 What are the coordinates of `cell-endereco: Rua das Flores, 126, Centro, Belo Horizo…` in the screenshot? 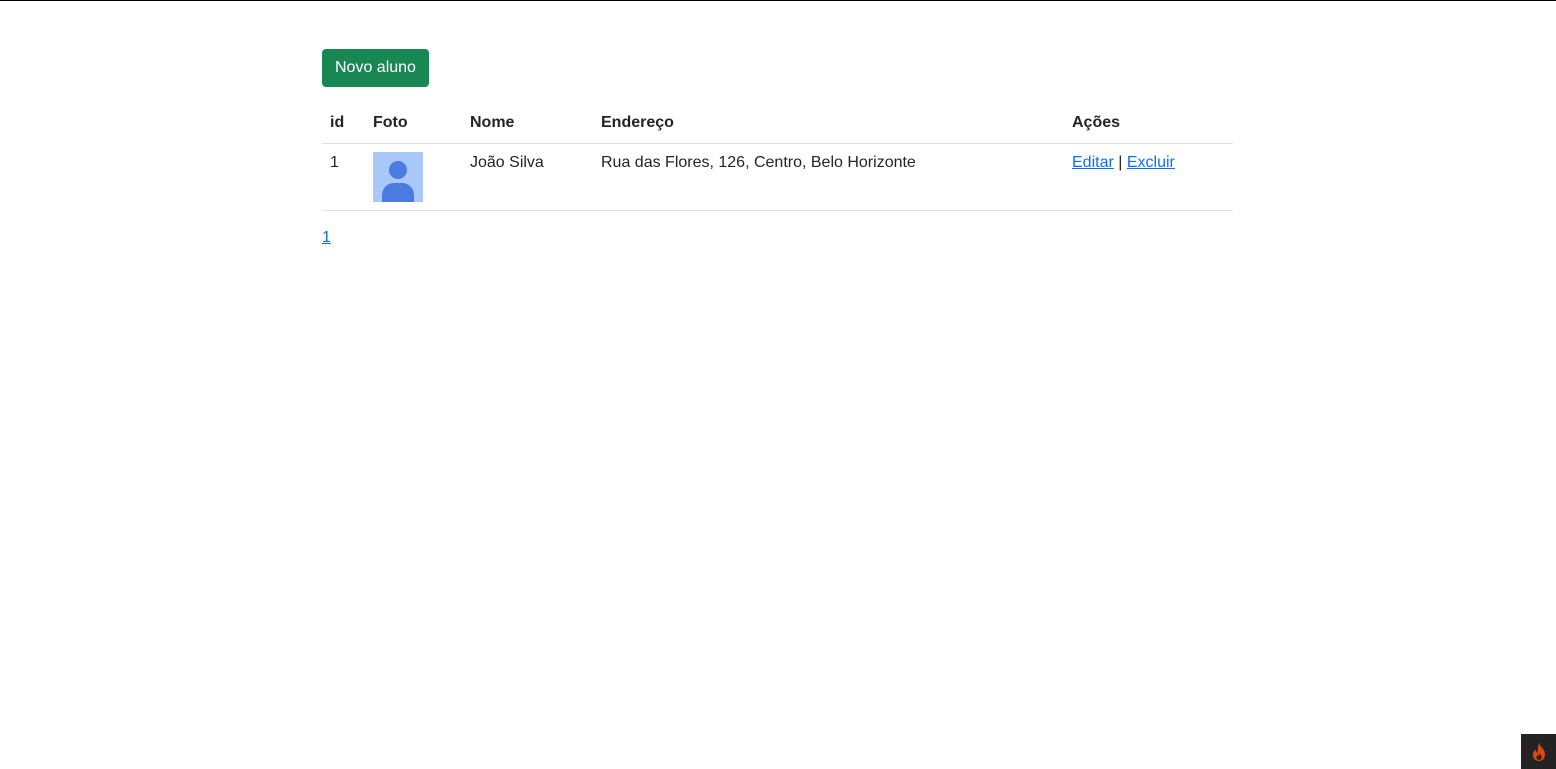 It's located at (828, 177).